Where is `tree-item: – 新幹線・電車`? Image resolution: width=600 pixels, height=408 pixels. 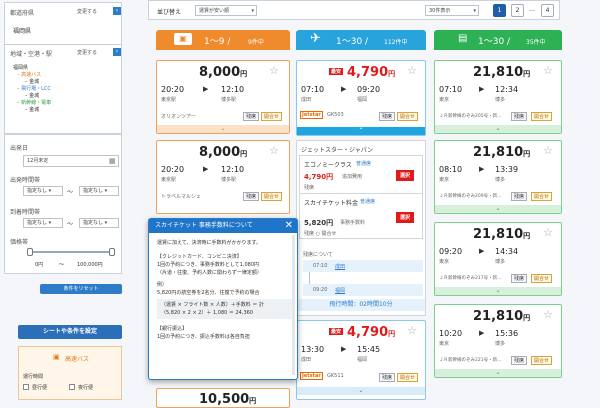
tree-item: – 新幹線・電車 is located at coordinates (32, 103).